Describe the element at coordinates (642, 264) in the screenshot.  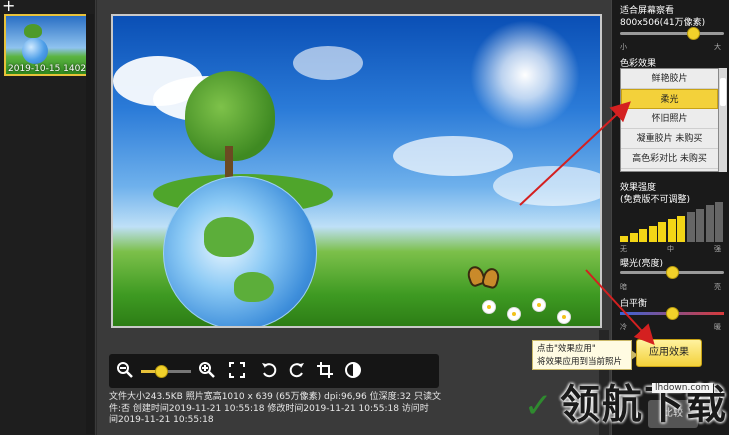
I see `exposure-label: 曝光(亮度)` at that location.